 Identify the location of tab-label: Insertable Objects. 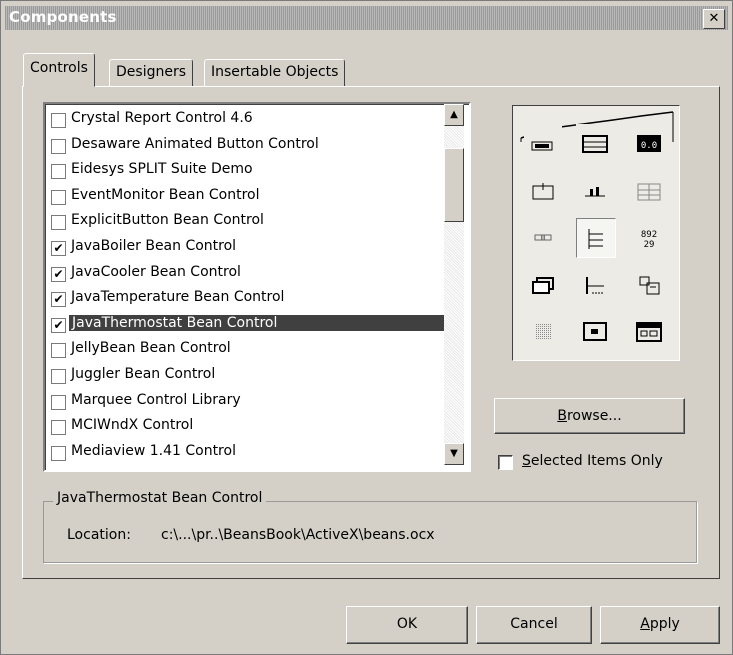
(275, 72).